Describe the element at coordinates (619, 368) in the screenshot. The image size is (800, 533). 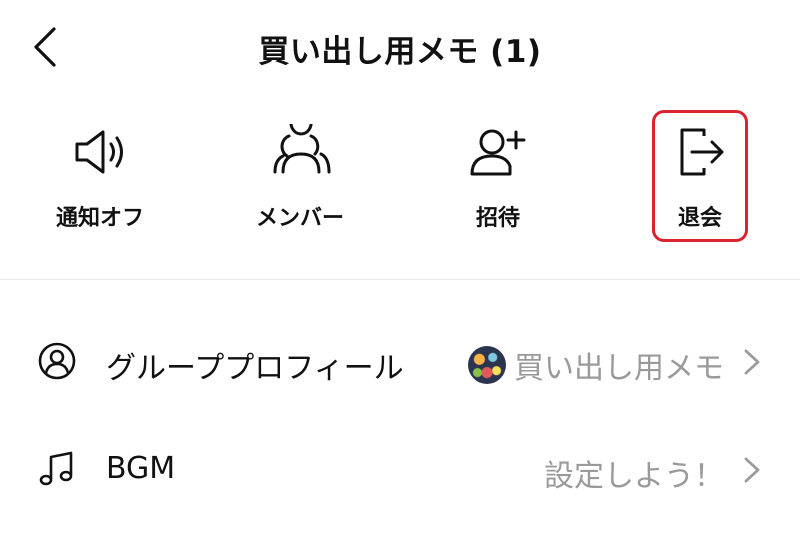
I see `group-name: 買い出し用メモ` at that location.